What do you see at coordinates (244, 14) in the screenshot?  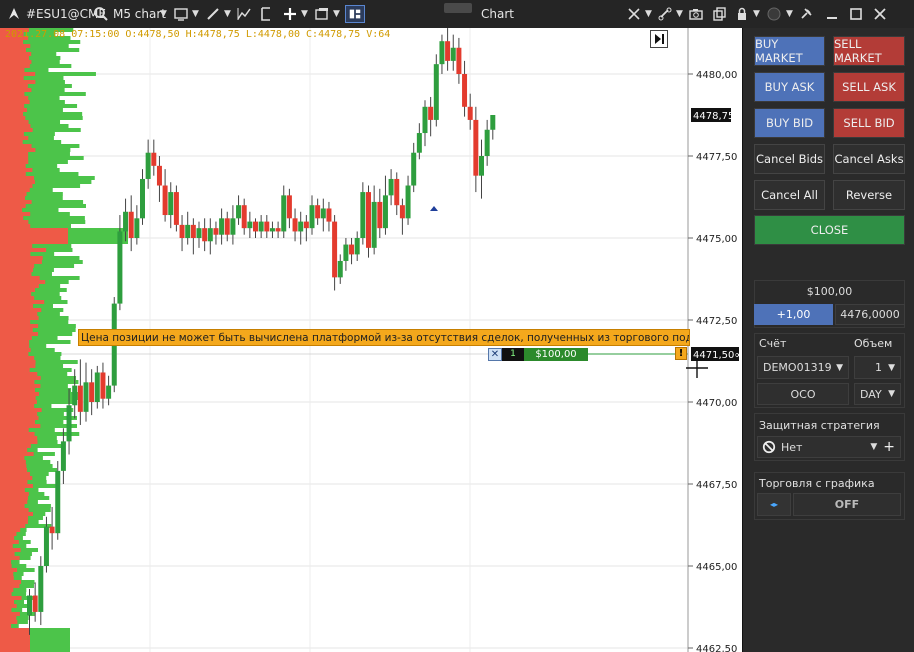 I see `line-chart-icon` at bounding box center [244, 14].